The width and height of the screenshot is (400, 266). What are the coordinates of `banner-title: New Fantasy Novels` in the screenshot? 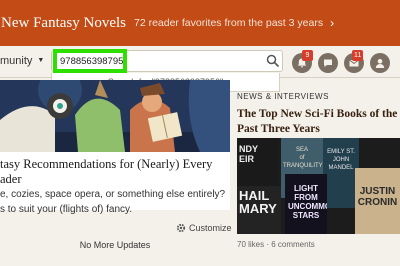 It's located at (63, 22).